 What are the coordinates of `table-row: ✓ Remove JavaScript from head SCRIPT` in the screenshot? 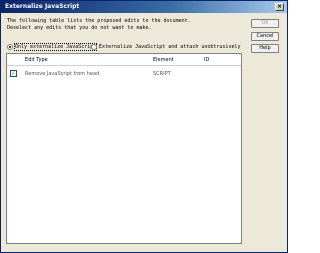 It's located at (124, 73).